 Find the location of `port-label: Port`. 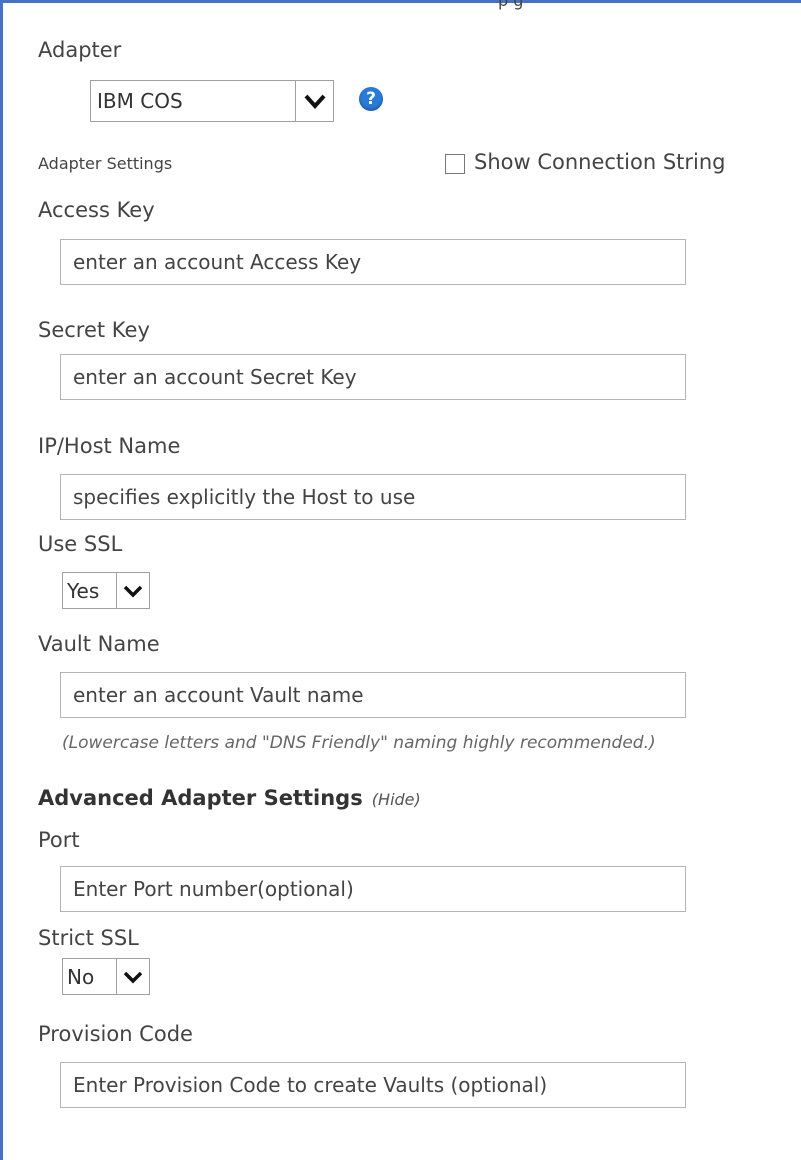

port-label: Port is located at coordinates (59, 840).